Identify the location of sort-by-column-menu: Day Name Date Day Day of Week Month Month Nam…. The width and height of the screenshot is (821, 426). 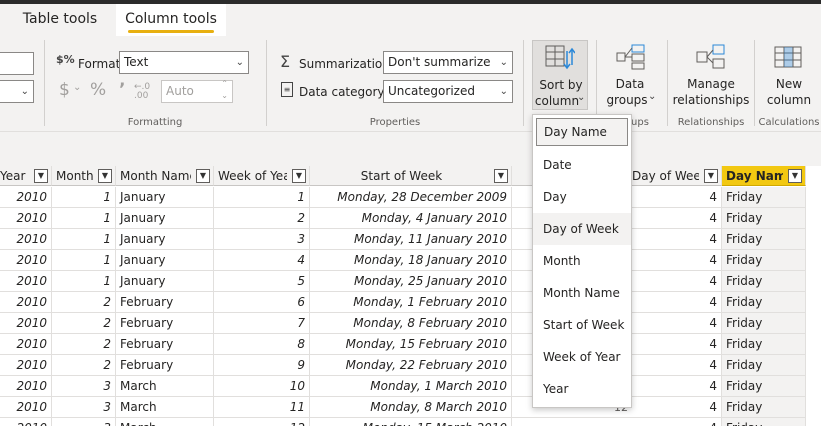
(582, 261).